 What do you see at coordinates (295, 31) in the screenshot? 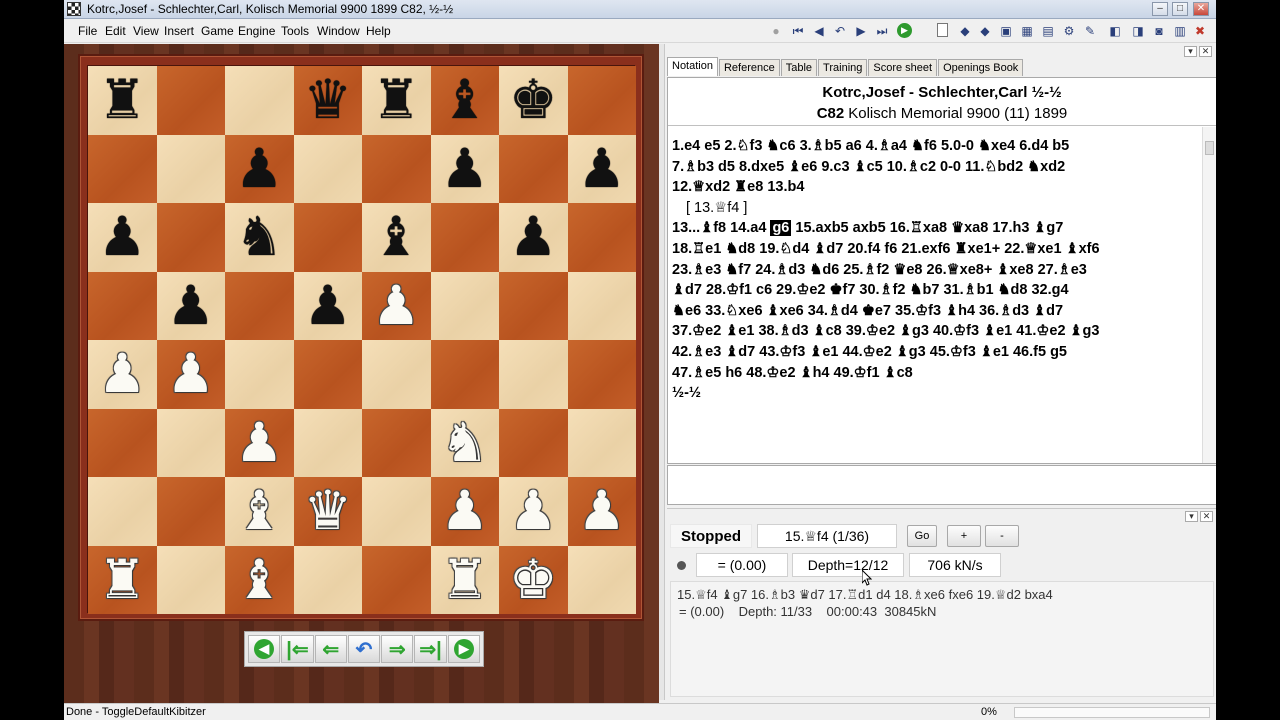
I see `menu-tools: Tools` at bounding box center [295, 31].